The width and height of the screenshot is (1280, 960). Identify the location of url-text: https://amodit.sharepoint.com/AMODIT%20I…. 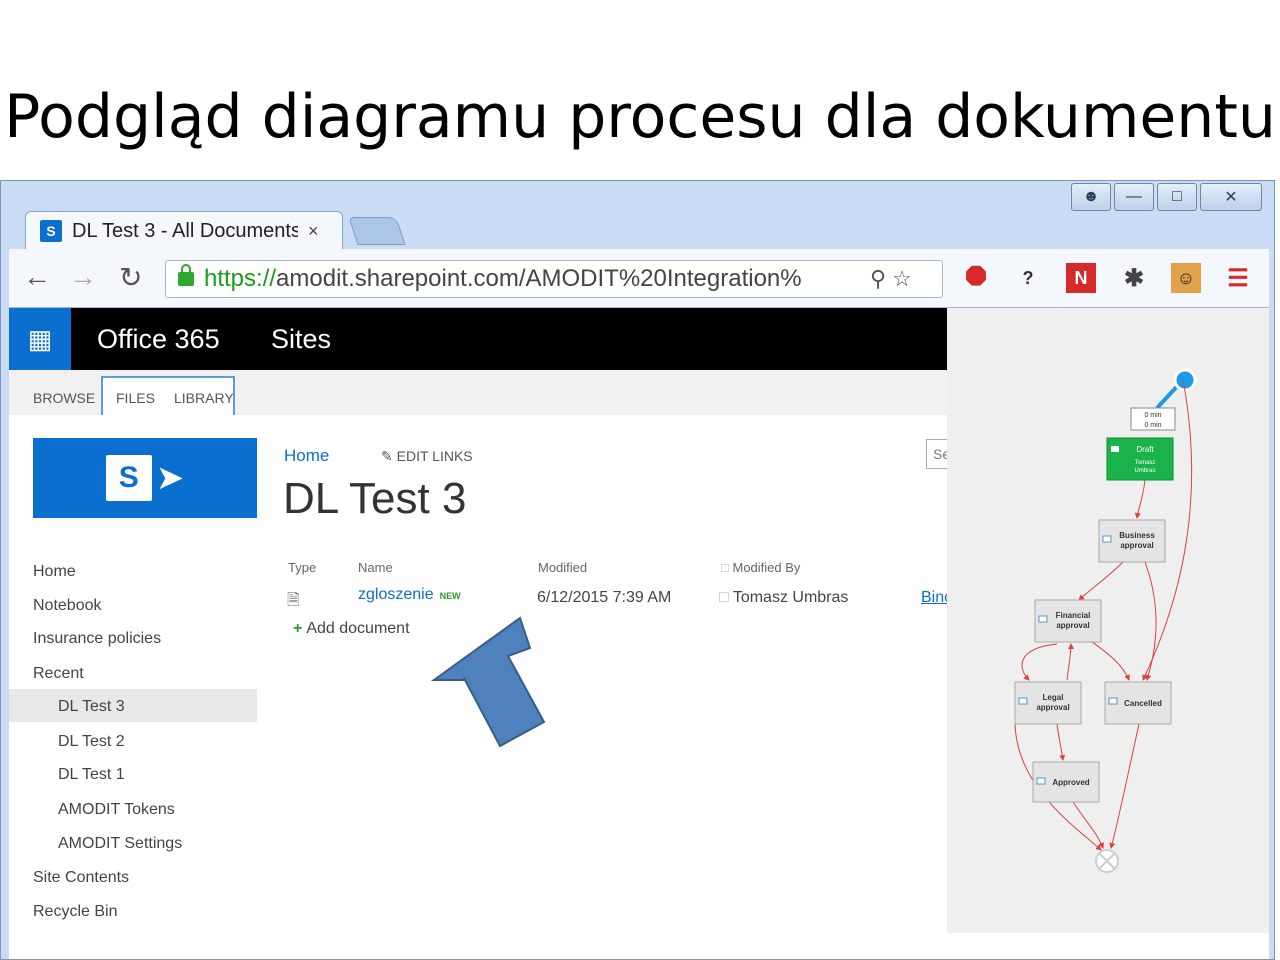
(534, 279).